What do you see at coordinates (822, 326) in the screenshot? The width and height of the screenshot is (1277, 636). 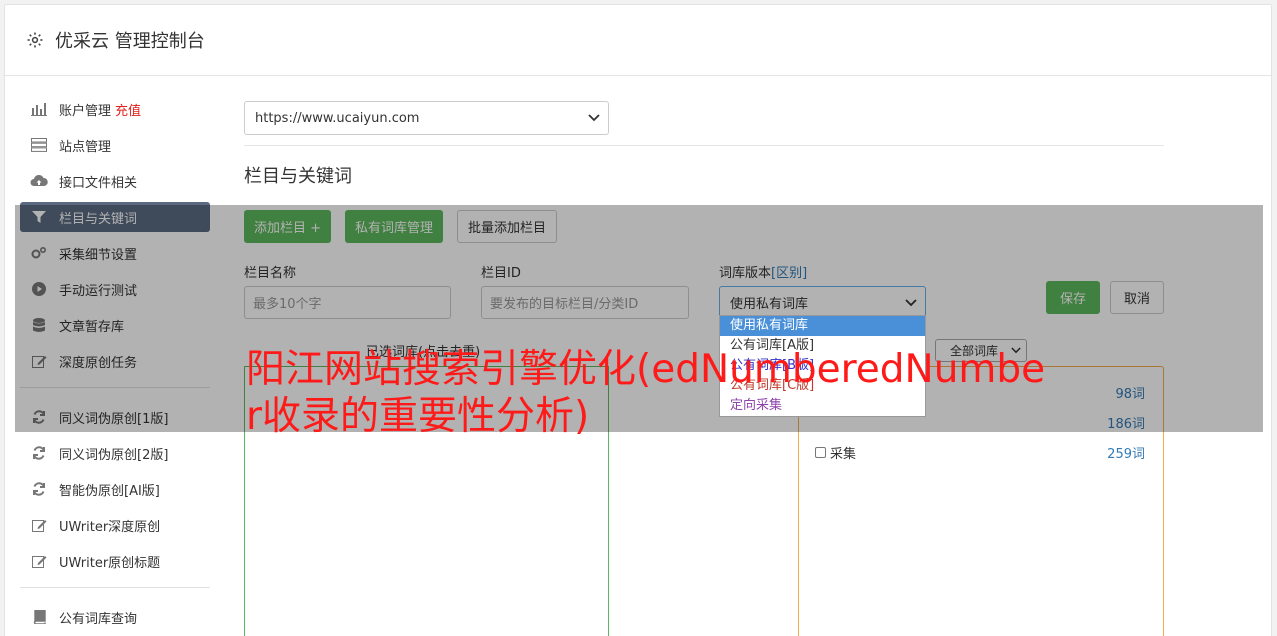 I see `dropdown-option: 使用私有词库` at bounding box center [822, 326].